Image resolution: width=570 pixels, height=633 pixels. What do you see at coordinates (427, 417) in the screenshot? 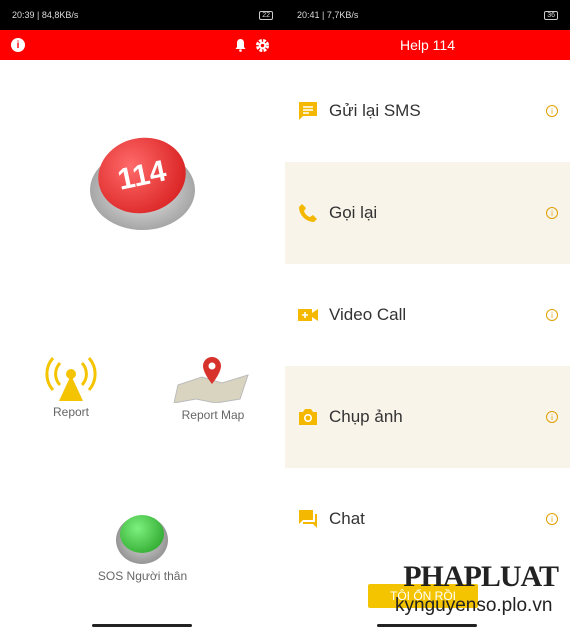
I see `list-item-take-photo: Chụp ảnh i` at bounding box center [427, 417].